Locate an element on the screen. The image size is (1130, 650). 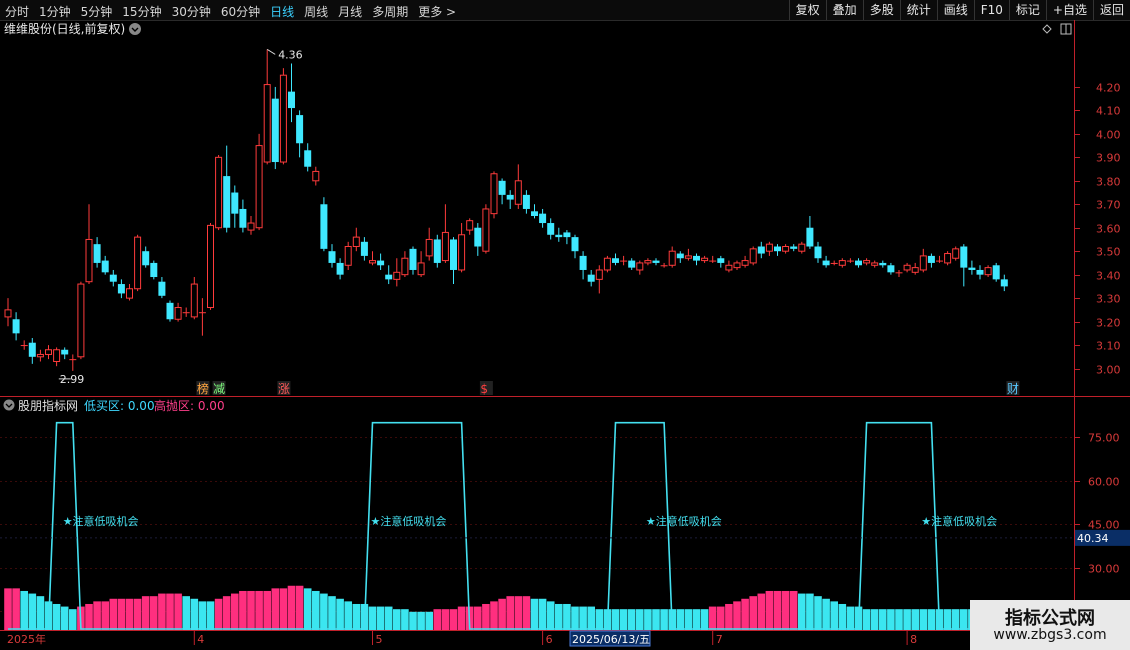
event-marker-1: 减 is located at coordinates (219, 389).